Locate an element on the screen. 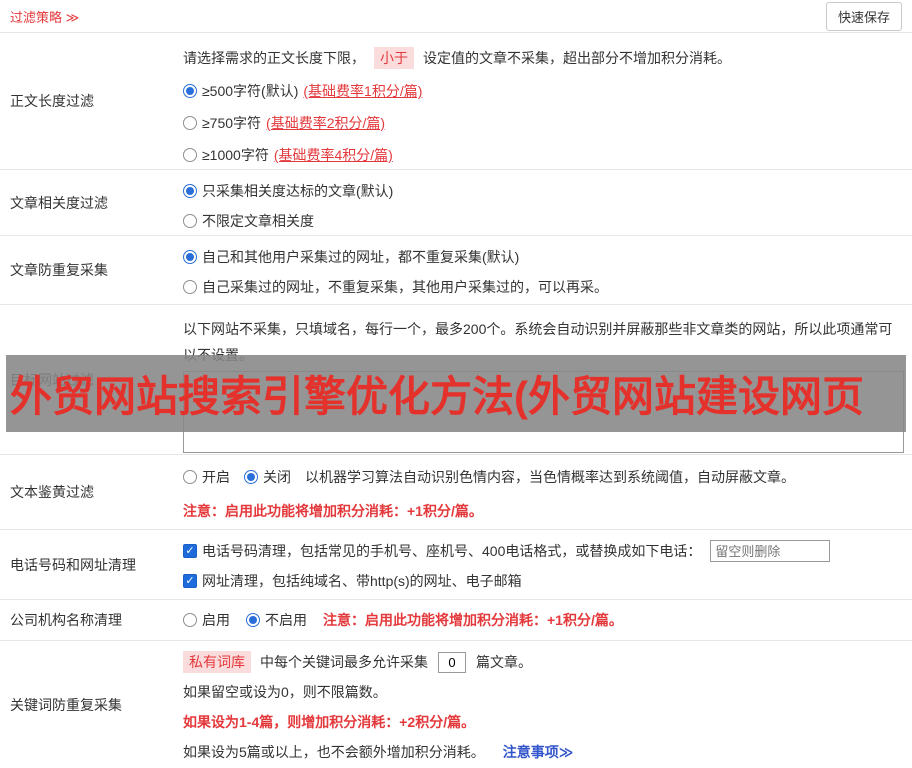  row-label: 关键词防重复采集 is located at coordinates (66, 704).